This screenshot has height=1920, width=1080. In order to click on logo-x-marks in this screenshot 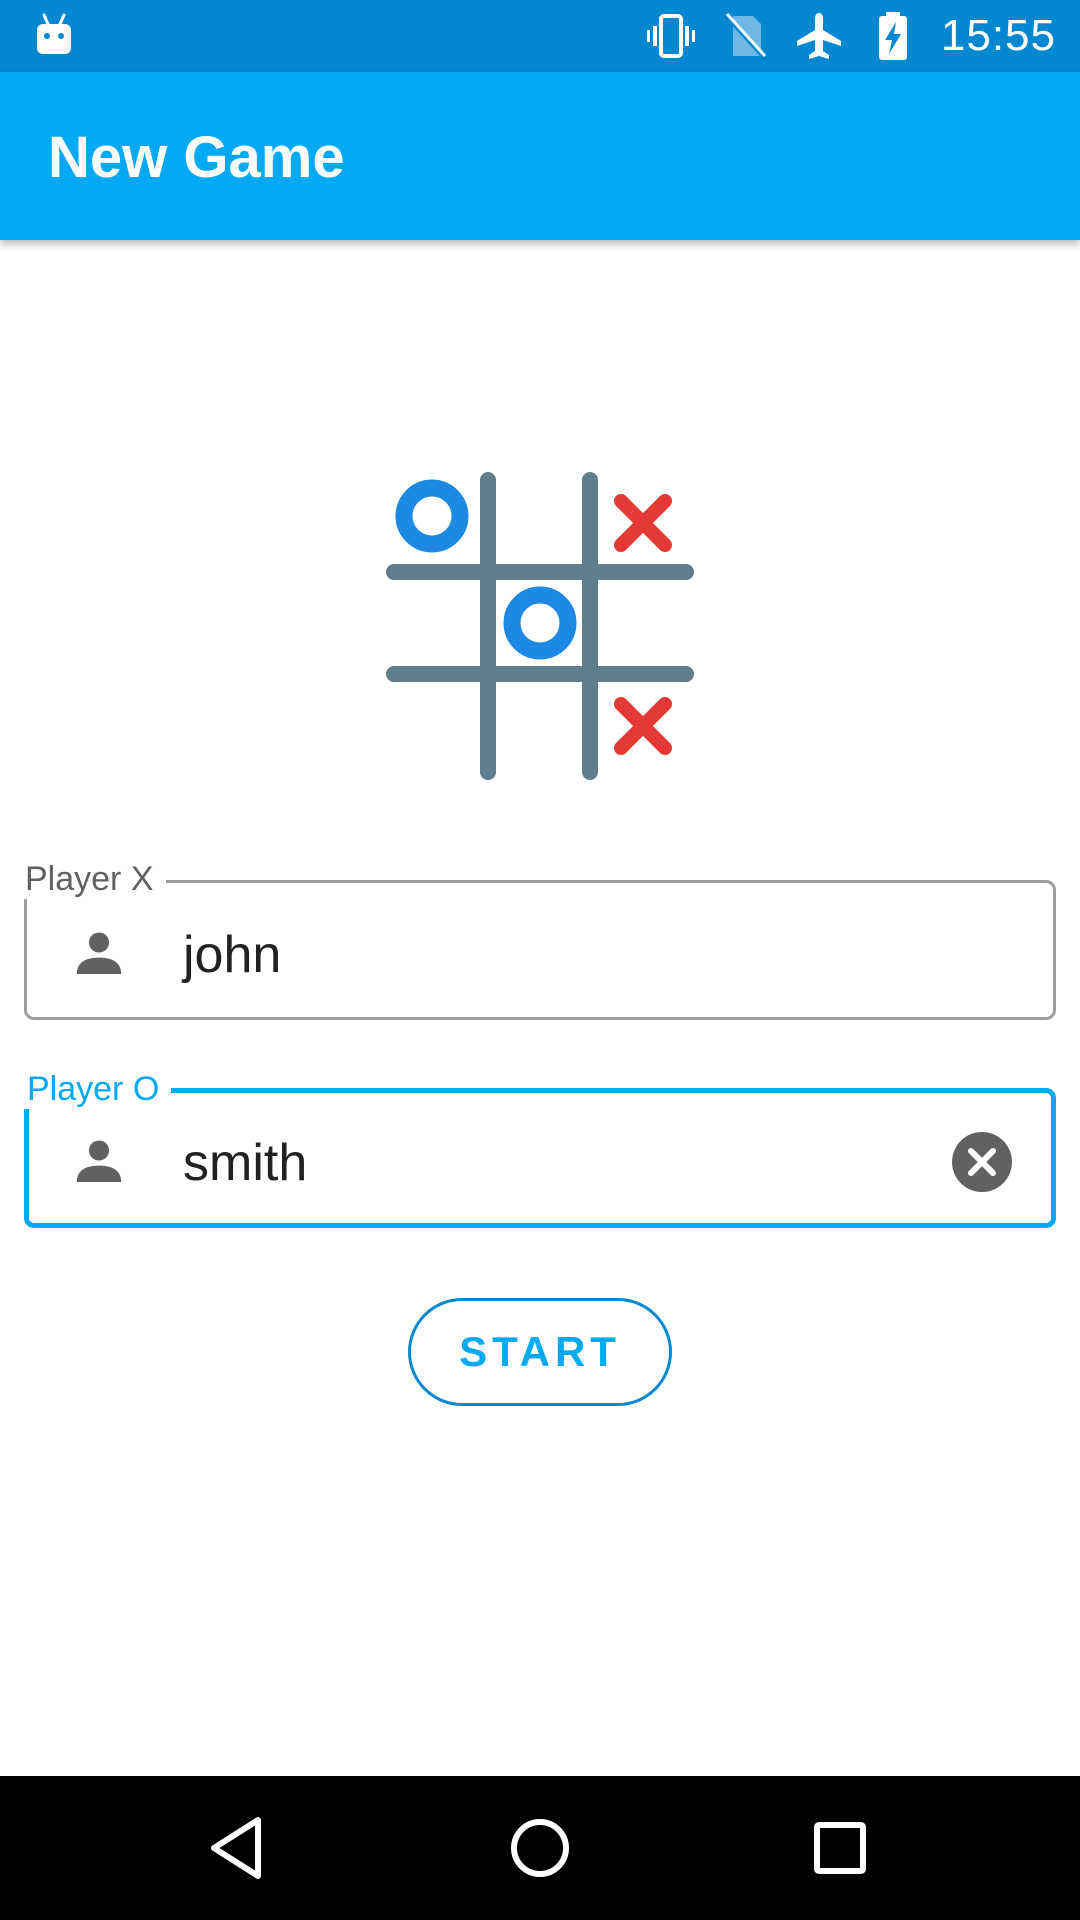, I will do `click(643, 624)`.